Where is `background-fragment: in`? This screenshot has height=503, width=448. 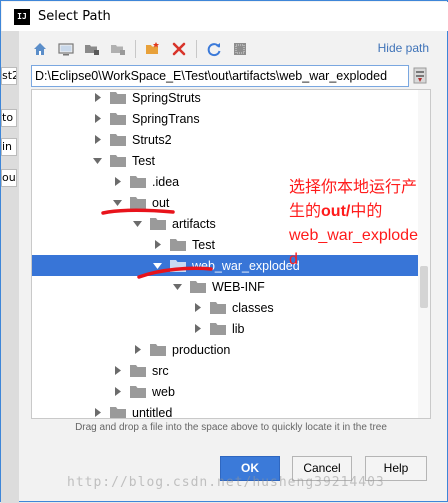
background-fragment: in is located at coordinates (9, 147).